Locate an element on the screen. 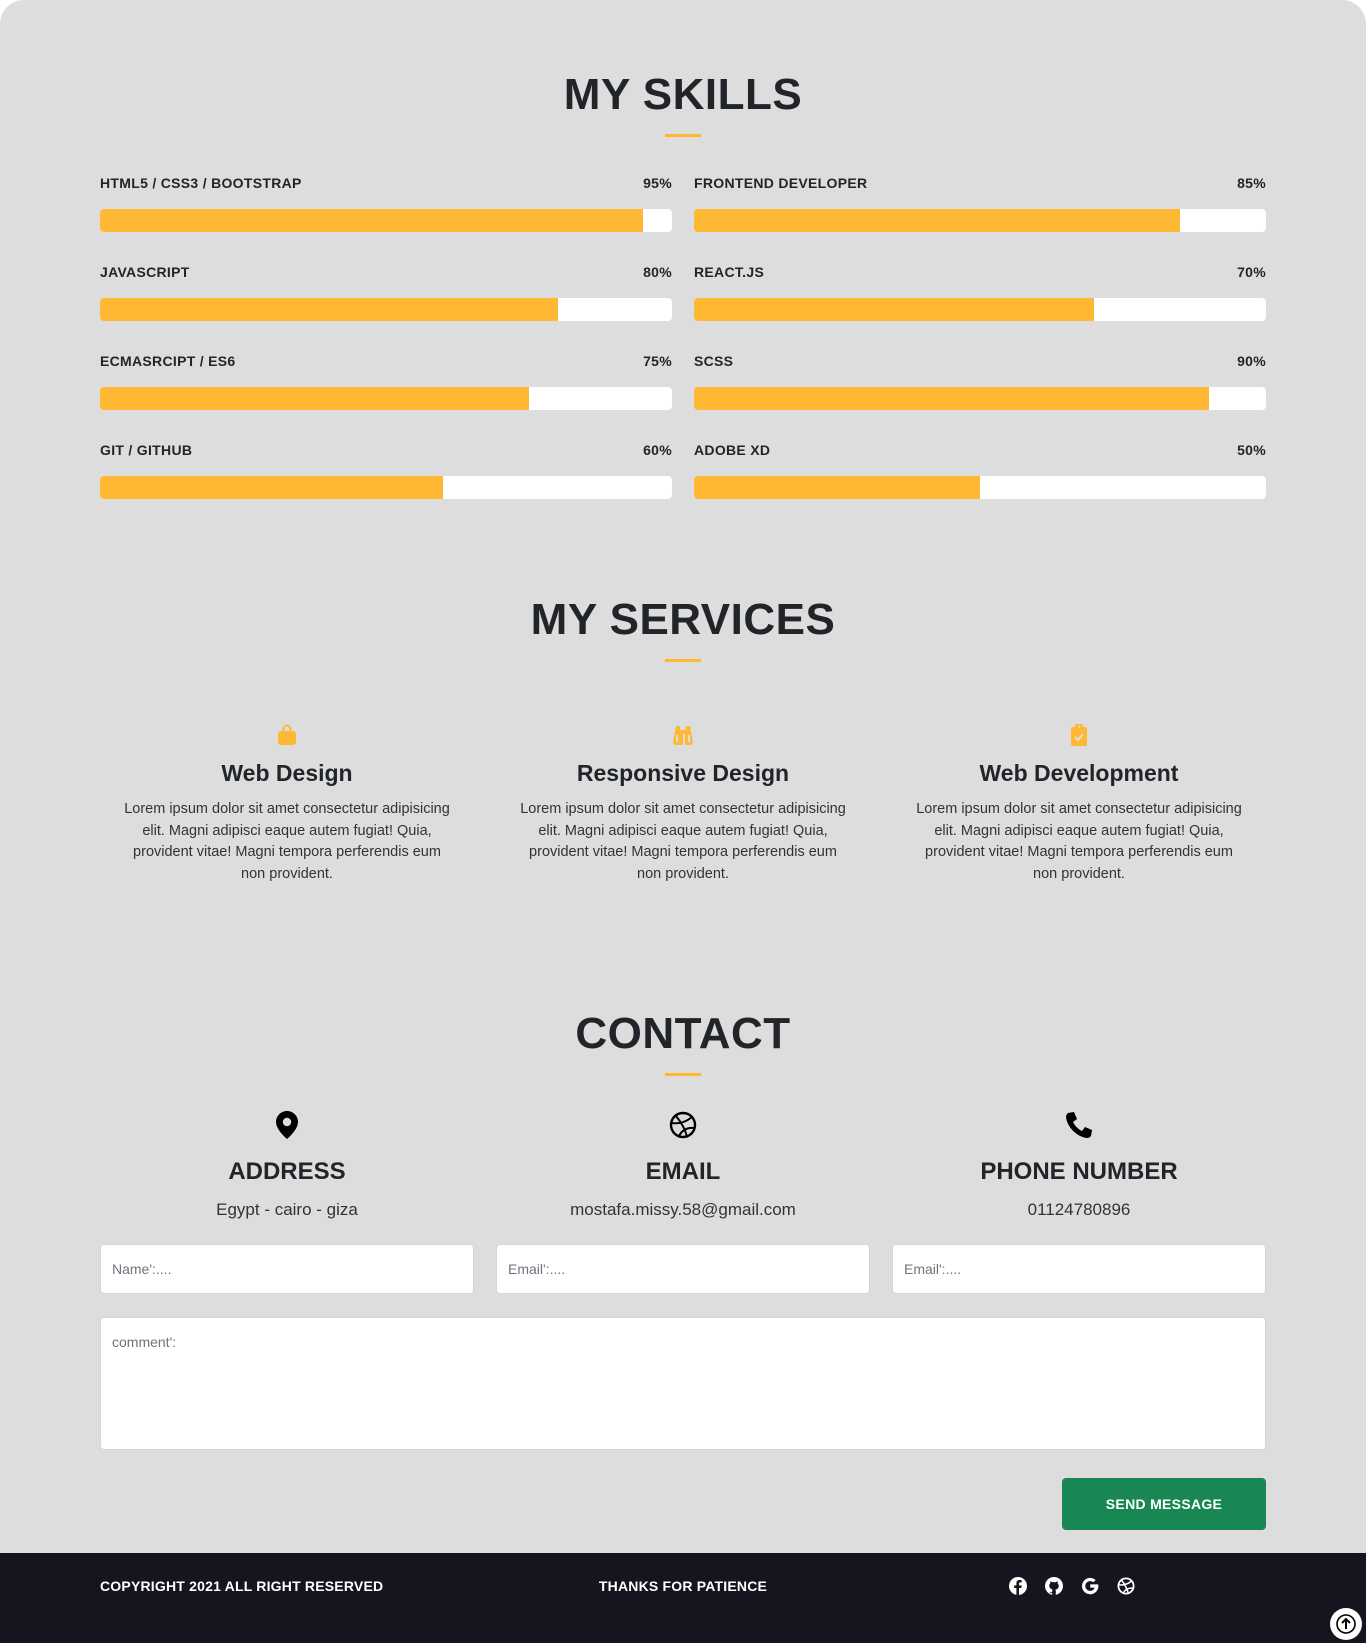 The width and height of the screenshot is (1366, 1643). skill-item: REACT.JS 70% is located at coordinates (980, 292).